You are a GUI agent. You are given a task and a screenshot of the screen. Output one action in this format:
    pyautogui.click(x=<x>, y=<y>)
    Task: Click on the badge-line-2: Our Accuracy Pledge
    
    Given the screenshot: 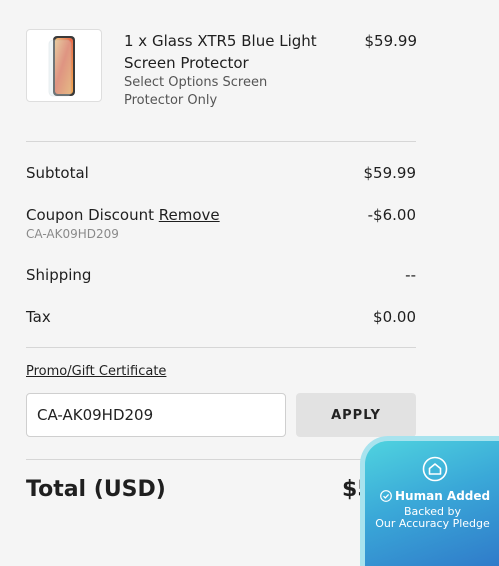 What is the action you would take?
    pyautogui.click(x=432, y=523)
    